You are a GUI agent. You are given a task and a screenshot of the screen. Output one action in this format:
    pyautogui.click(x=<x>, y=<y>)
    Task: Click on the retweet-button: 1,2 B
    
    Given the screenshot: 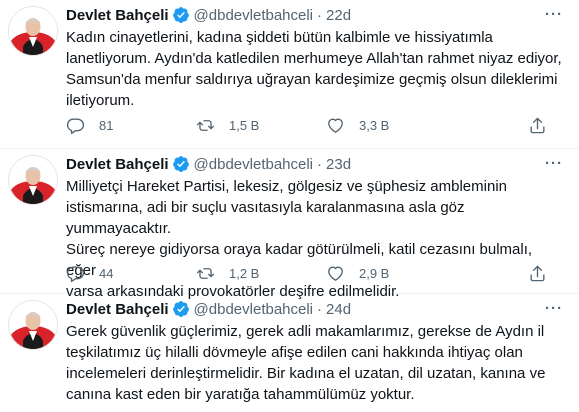 What is the action you would take?
    pyautogui.click(x=261, y=273)
    